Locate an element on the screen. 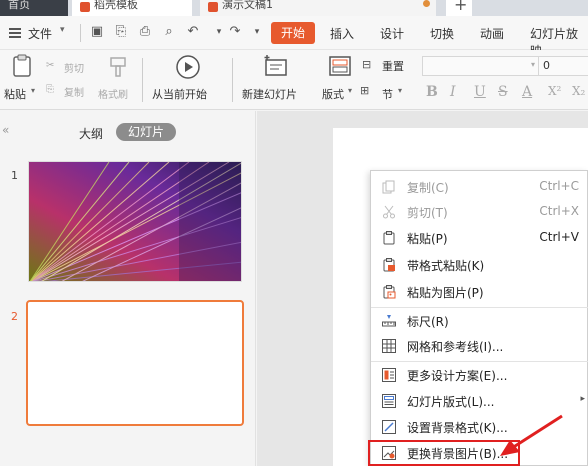 The width and height of the screenshot is (588, 466). menu-item-shortcut: Ctrl+C is located at coordinates (559, 186).